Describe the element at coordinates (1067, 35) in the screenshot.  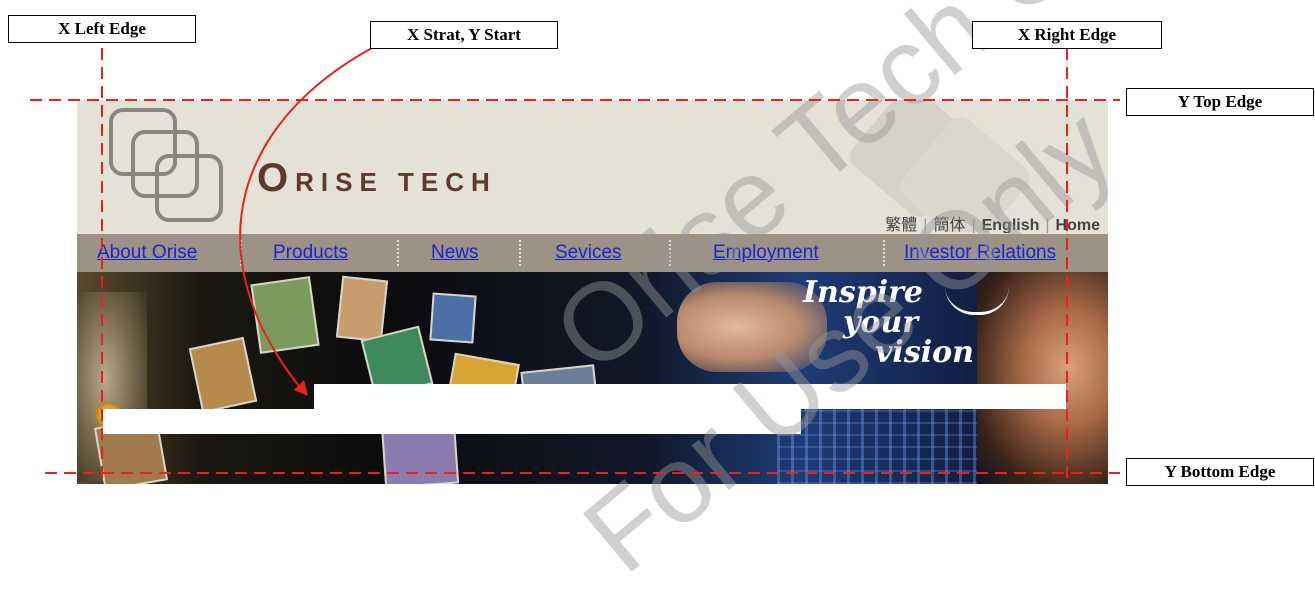
I see `label-x-right-edge: X Right Edge` at that location.